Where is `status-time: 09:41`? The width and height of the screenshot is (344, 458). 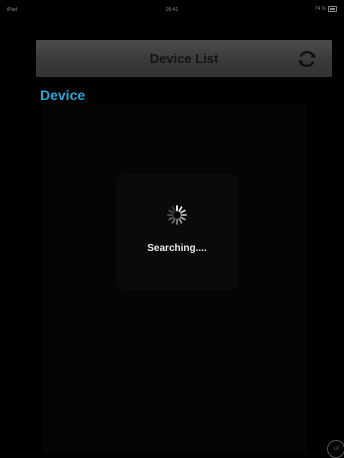
status-time: 09:41 is located at coordinates (172, 10).